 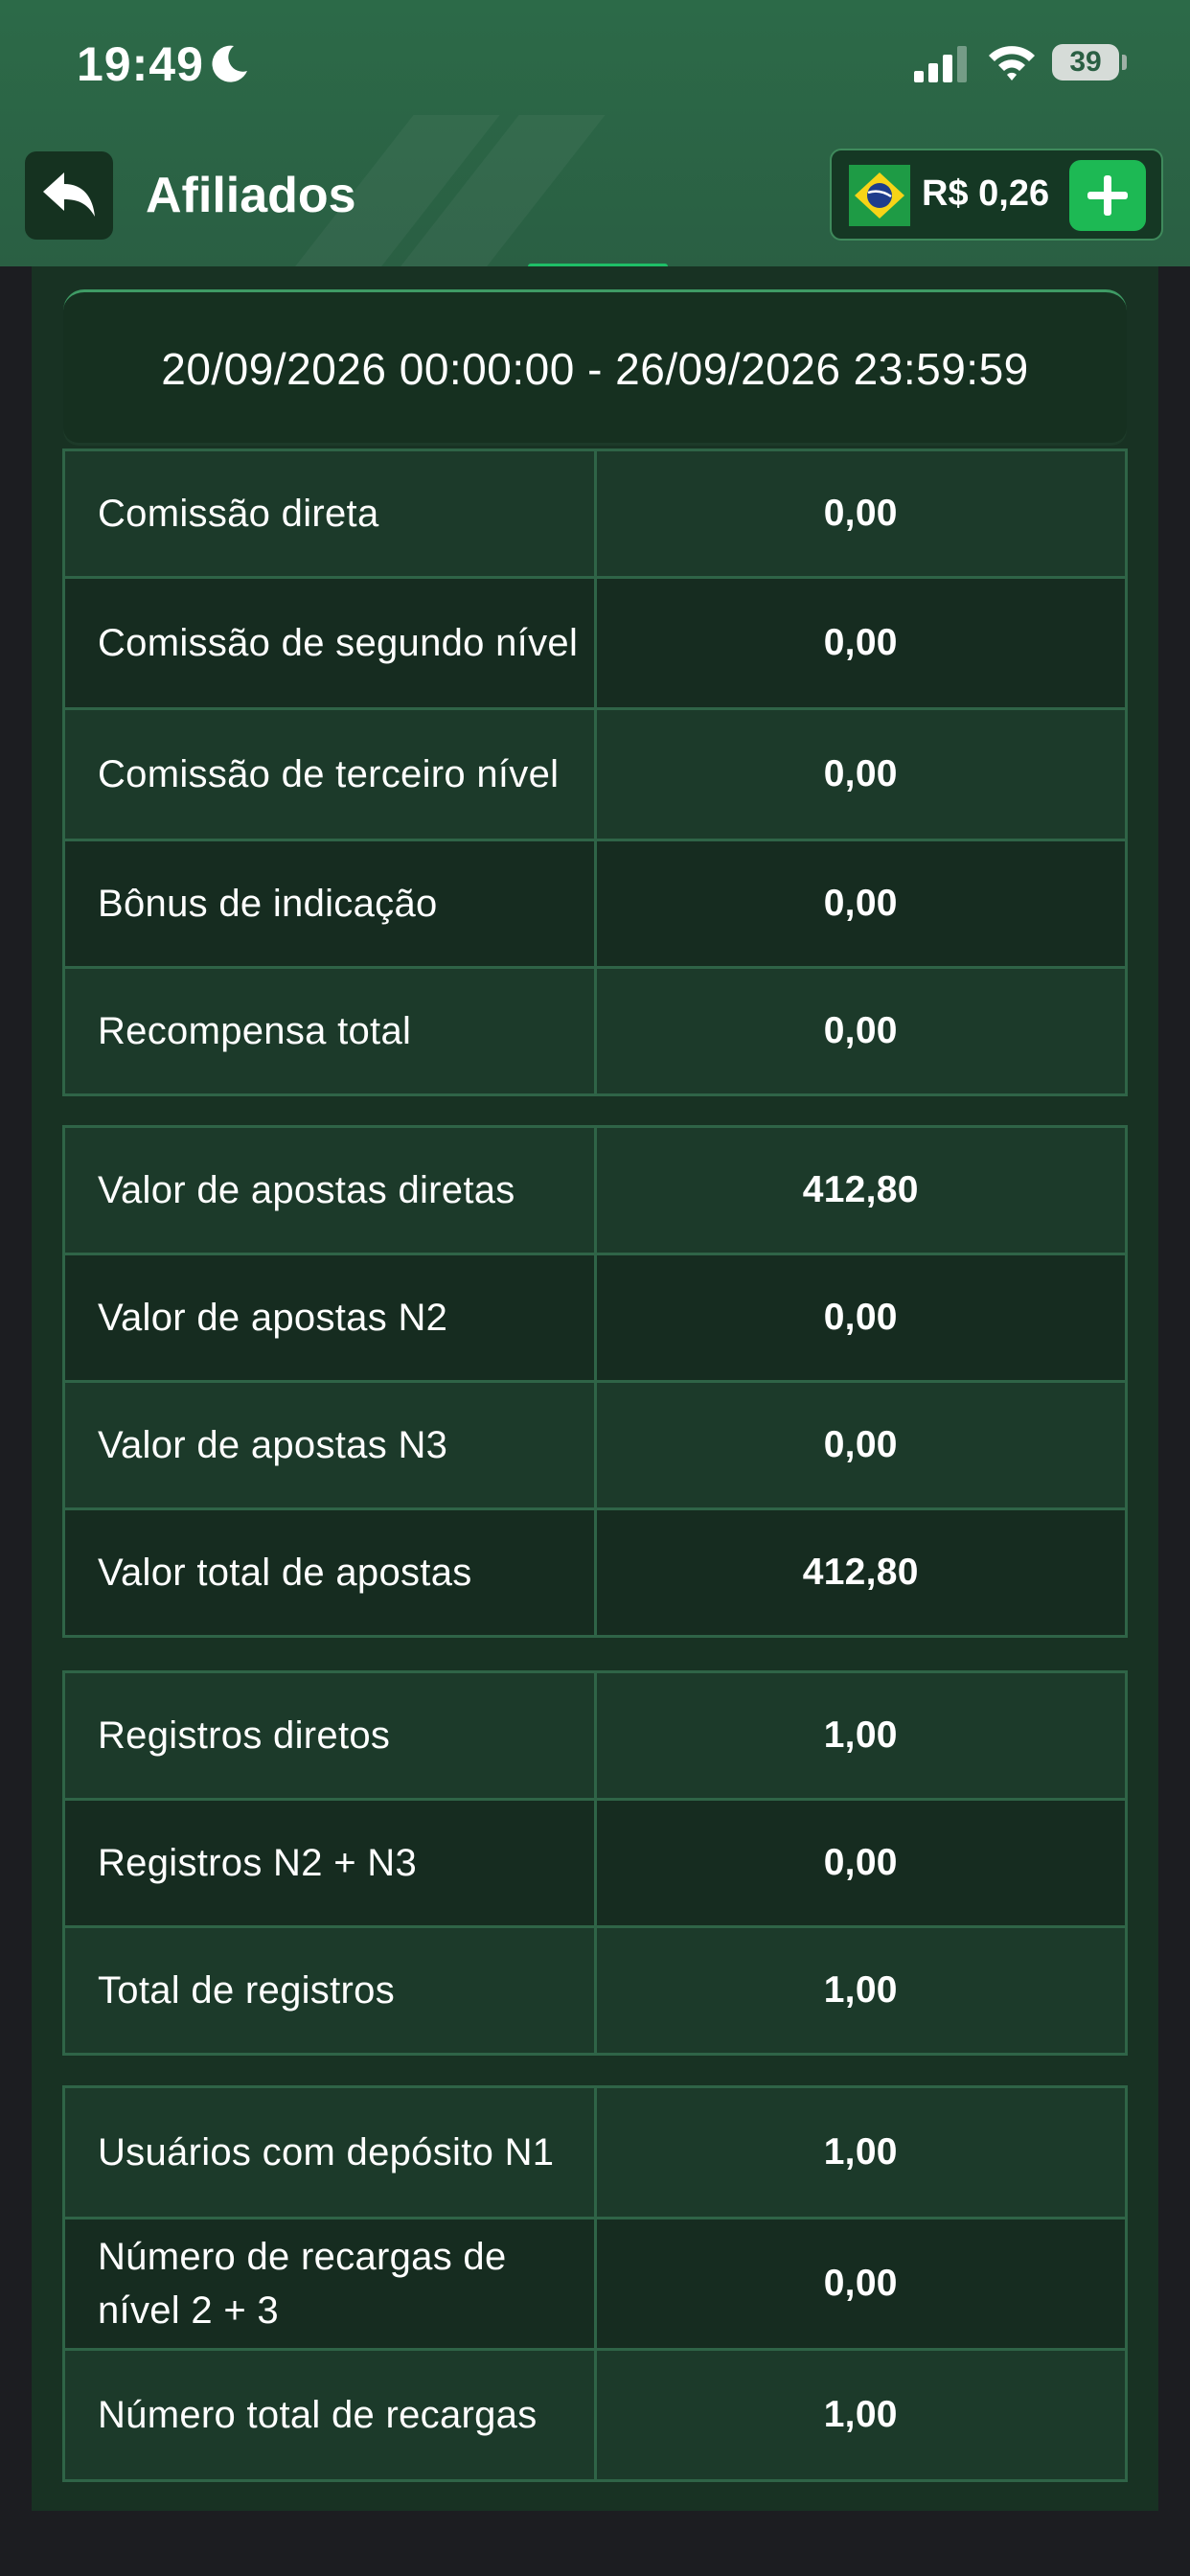 I want to click on row-label: Registros N2 + N3, so click(x=329, y=1863).